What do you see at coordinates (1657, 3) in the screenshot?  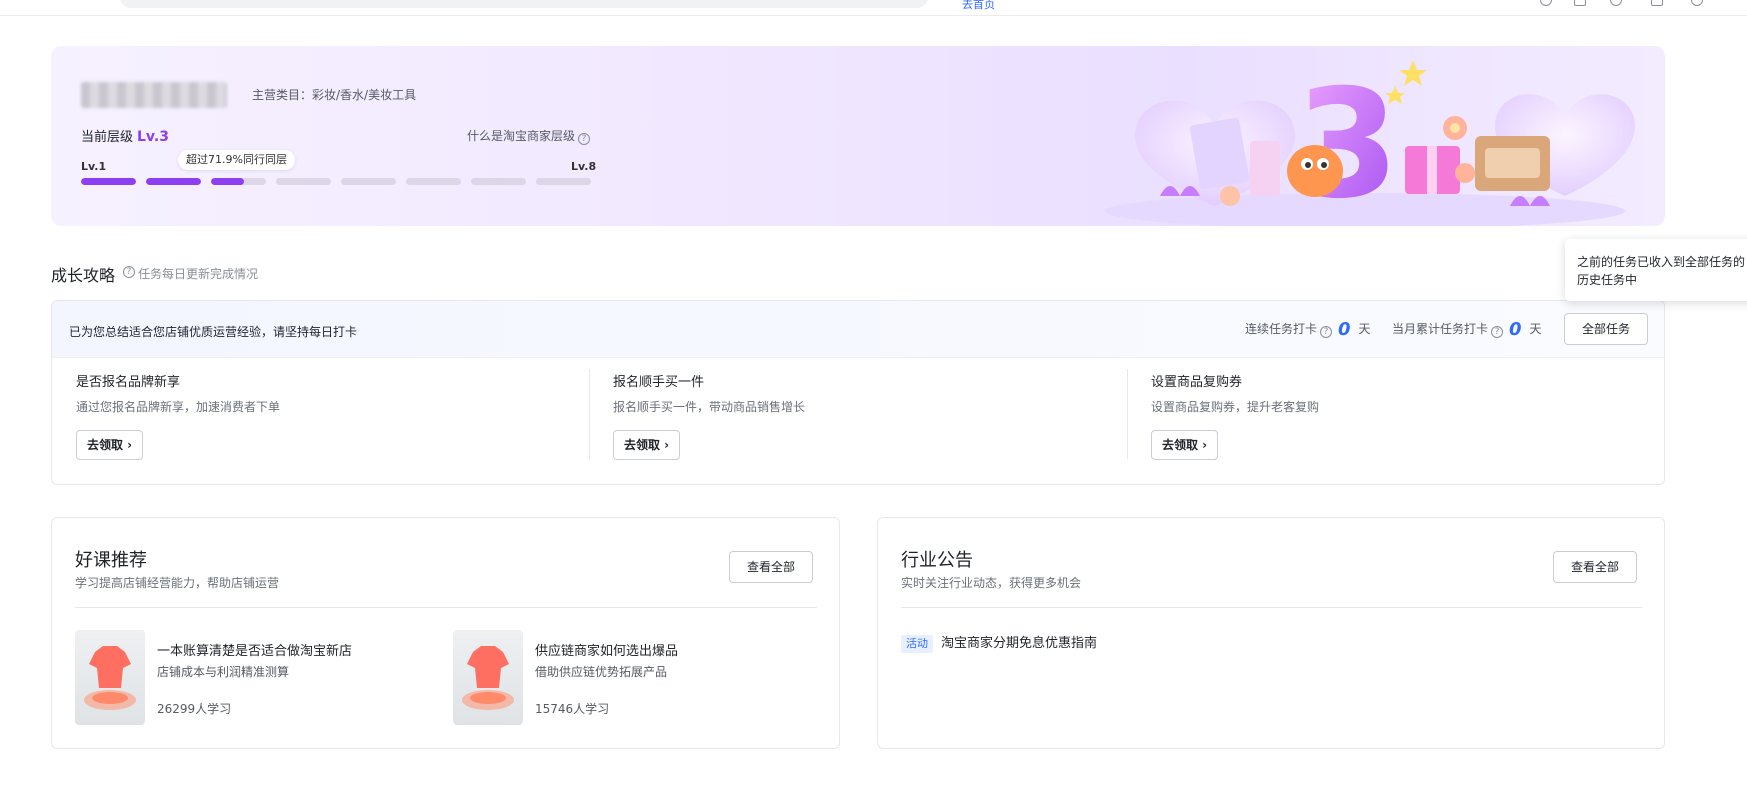 I see `message-icon` at bounding box center [1657, 3].